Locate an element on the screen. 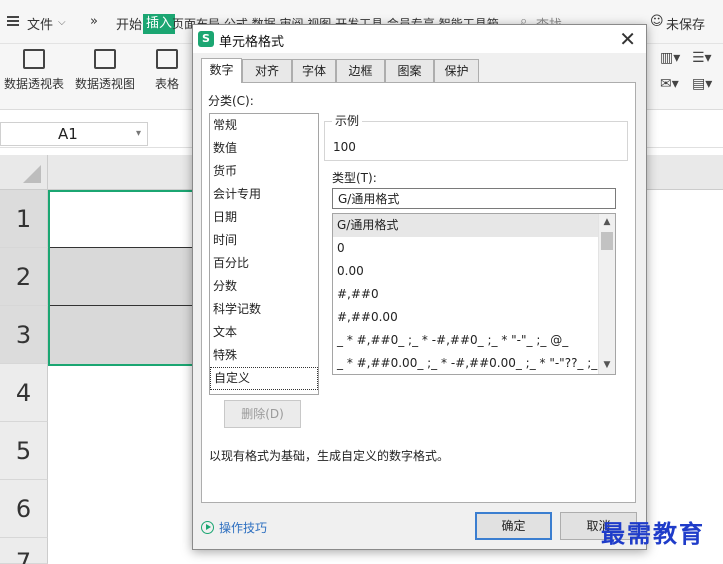 This screenshot has height=564, width=723. play-circle-icon is located at coordinates (207, 527).